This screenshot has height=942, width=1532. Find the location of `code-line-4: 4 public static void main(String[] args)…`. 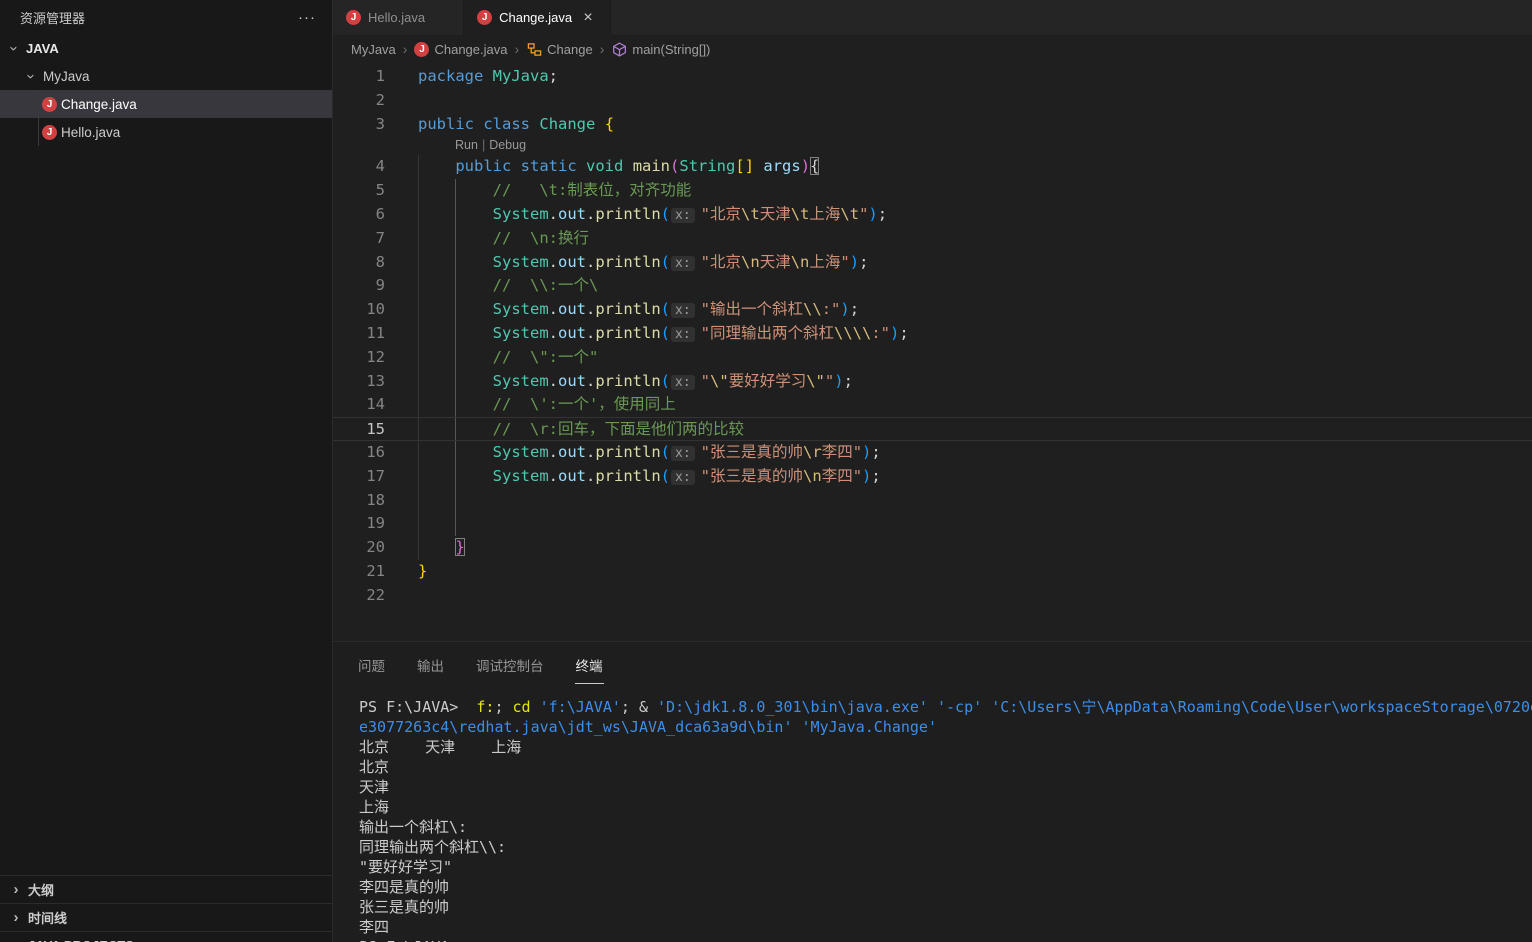

code-line-4: 4 public static void main(String[] args)… is located at coordinates (932, 167).